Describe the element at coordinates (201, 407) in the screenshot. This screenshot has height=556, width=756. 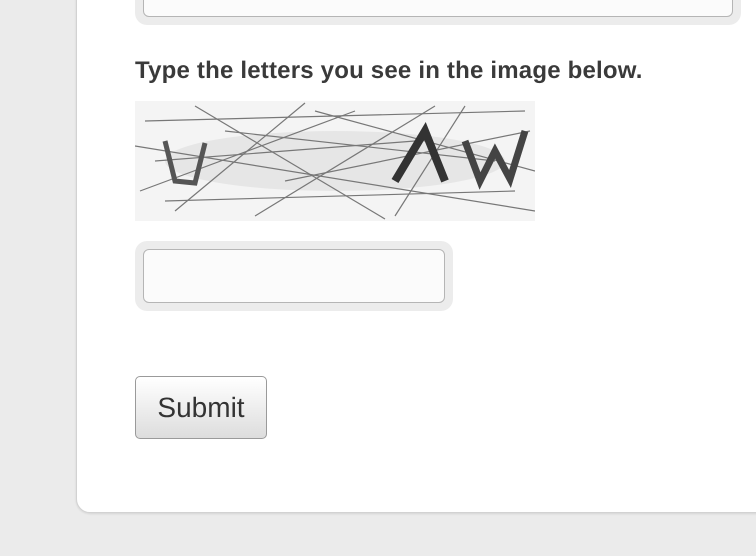
I see `submit-button: Submit` at that location.